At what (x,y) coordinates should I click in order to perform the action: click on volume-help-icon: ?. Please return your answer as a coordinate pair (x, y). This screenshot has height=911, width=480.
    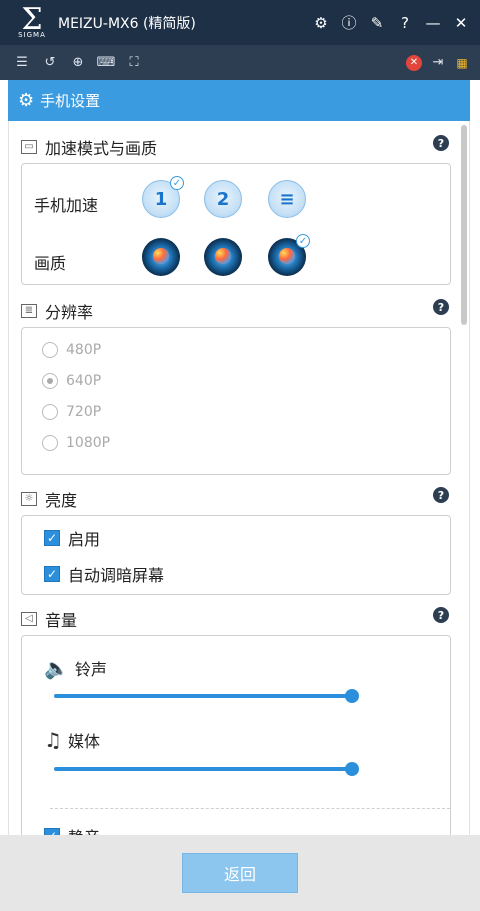
    Looking at the image, I should click on (441, 615).